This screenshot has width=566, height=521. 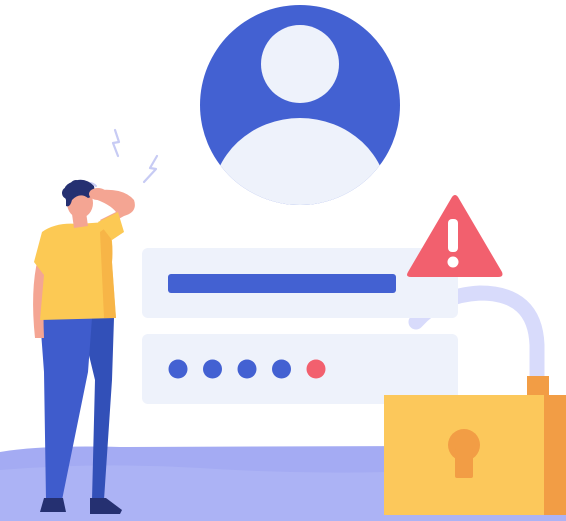 I want to click on shoe-left, so click(x=53, y=505).